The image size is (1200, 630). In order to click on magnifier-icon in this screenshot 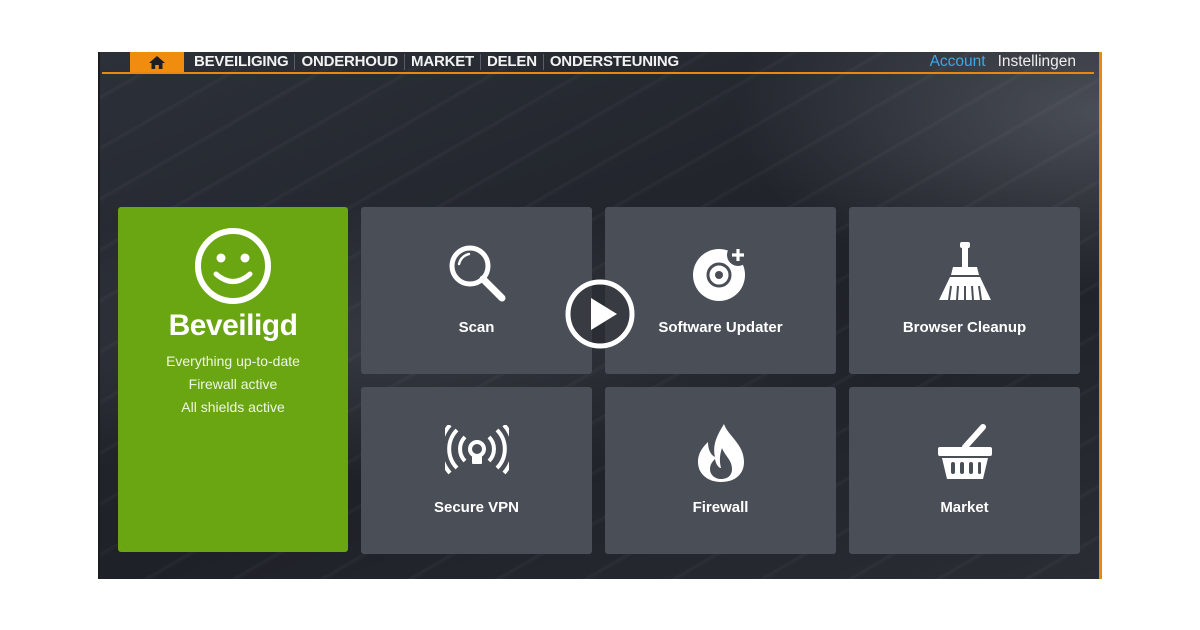, I will do `click(477, 273)`.